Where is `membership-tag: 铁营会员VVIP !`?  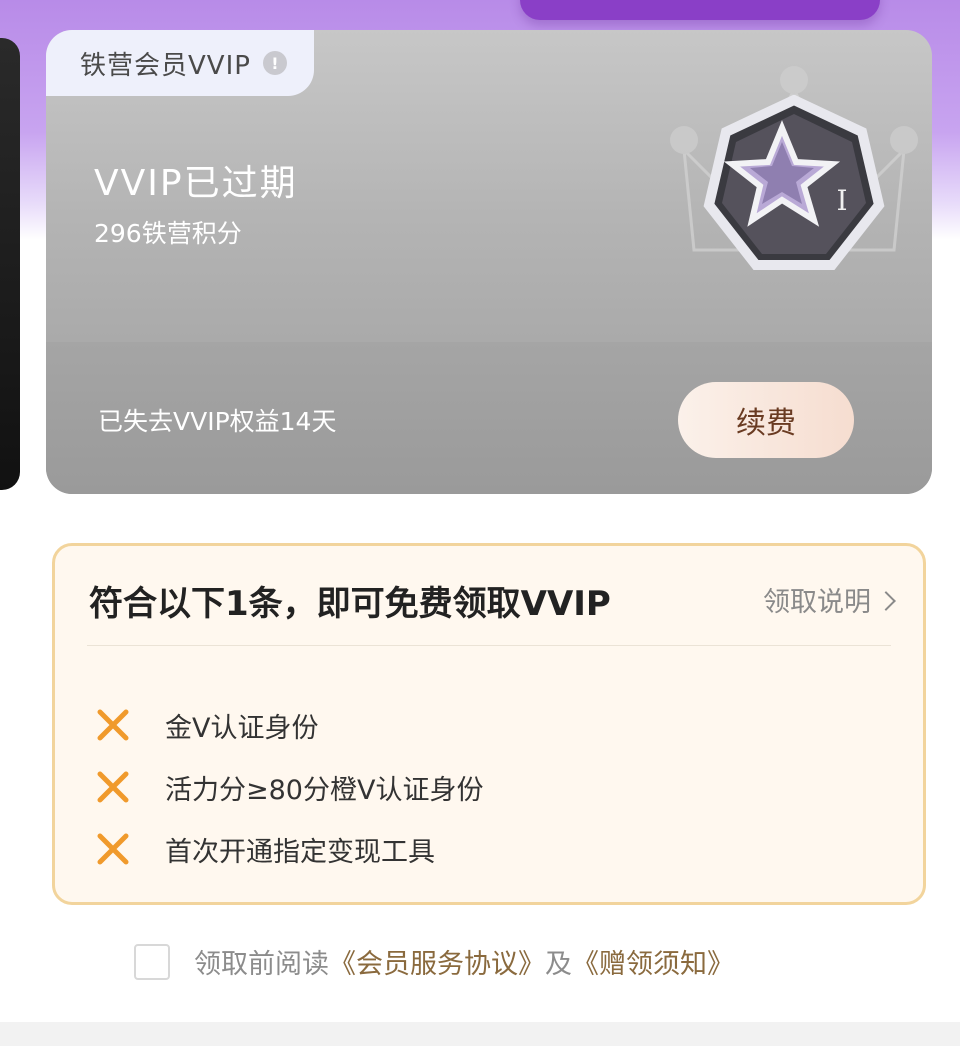 membership-tag: 铁营会员VVIP ! is located at coordinates (180, 63).